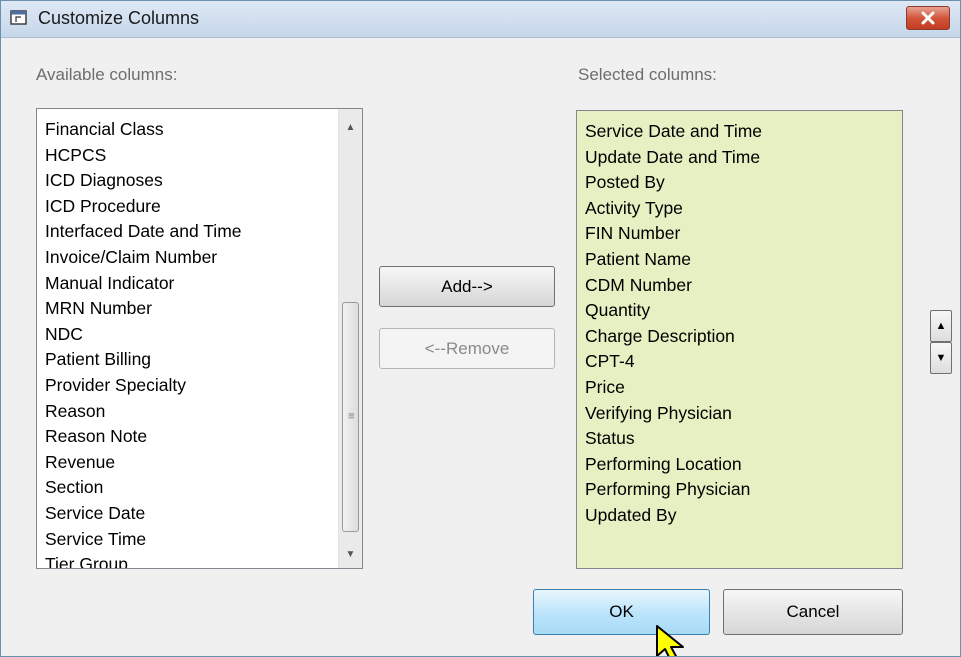 Image resolution: width=961 pixels, height=657 pixels. I want to click on list-item: Update Date and Time, so click(673, 158).